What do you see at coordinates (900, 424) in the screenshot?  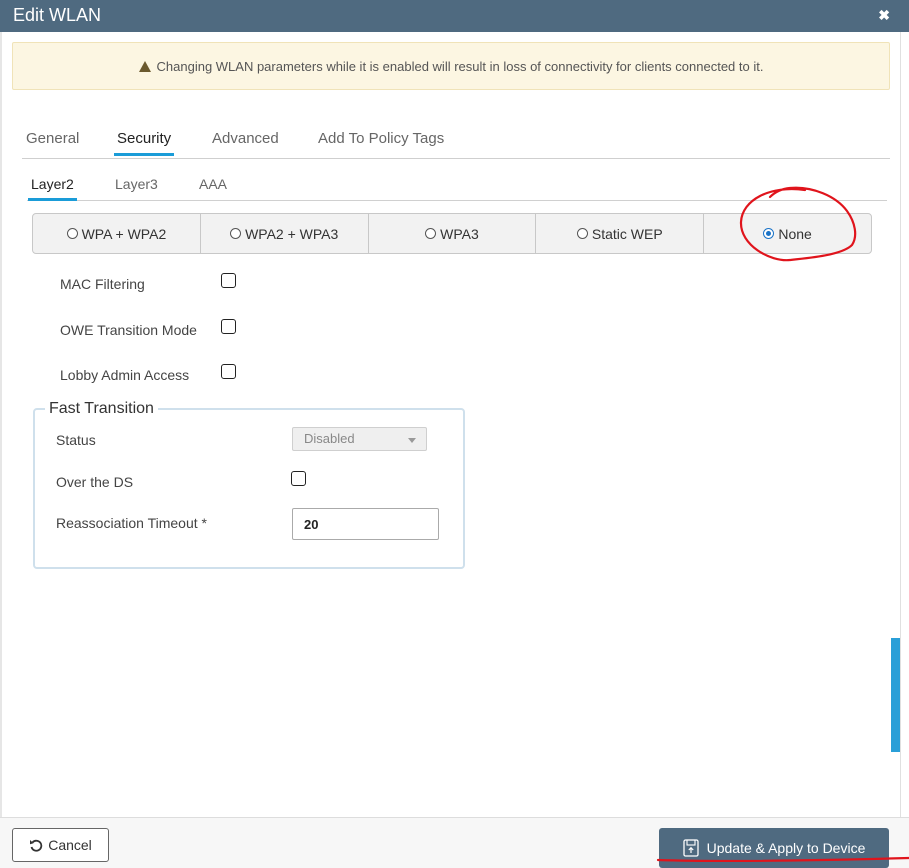 I see `right-border` at bounding box center [900, 424].